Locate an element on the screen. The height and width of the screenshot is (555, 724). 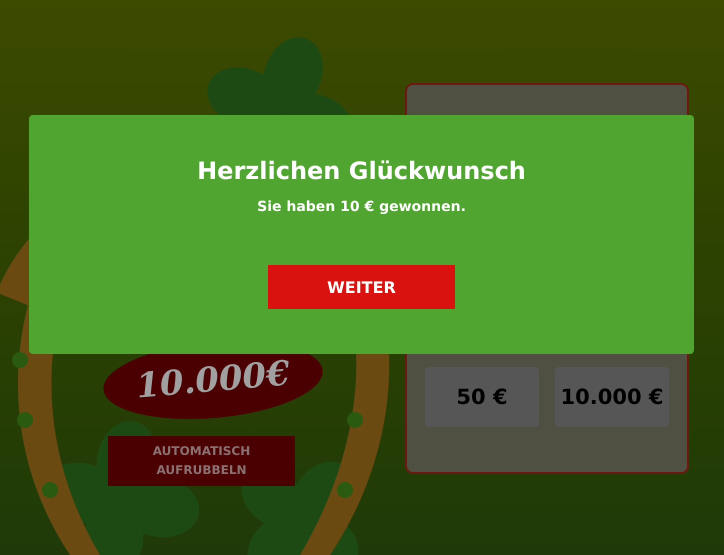
prize-tile: 10.000 € is located at coordinates (612, 397).